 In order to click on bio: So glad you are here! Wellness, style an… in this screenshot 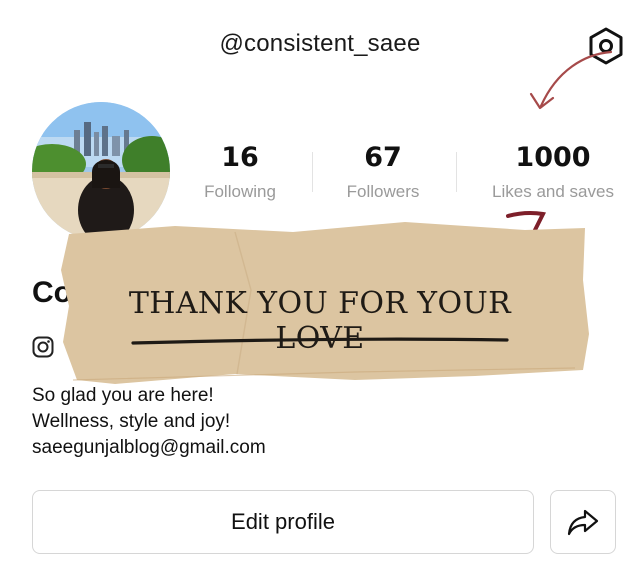, I will do `click(149, 422)`.